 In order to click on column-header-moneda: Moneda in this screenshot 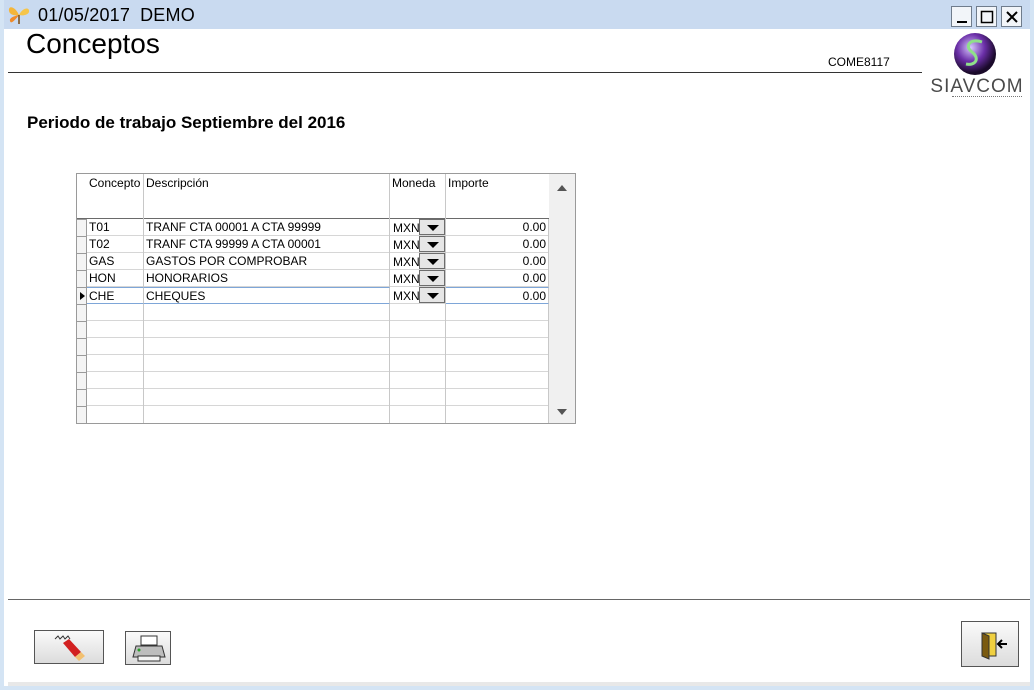, I will do `click(418, 196)`.